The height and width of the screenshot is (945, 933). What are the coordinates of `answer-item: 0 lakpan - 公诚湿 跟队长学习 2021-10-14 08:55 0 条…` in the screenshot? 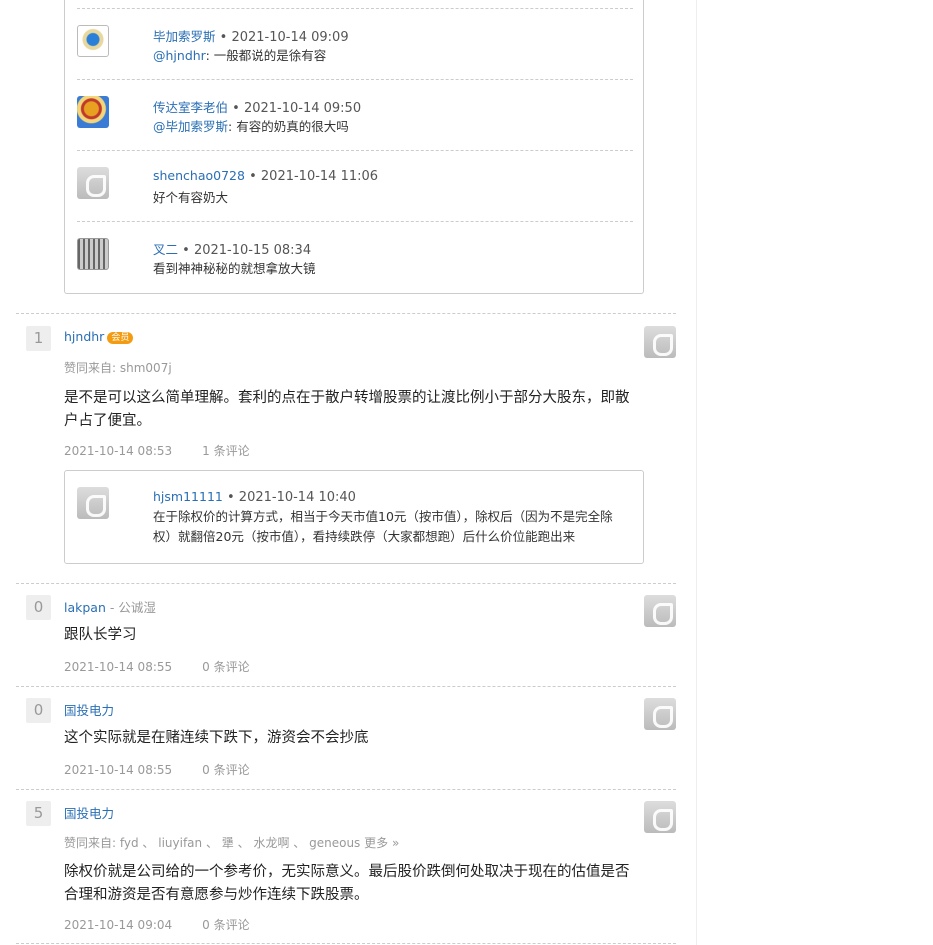 It's located at (346, 634).